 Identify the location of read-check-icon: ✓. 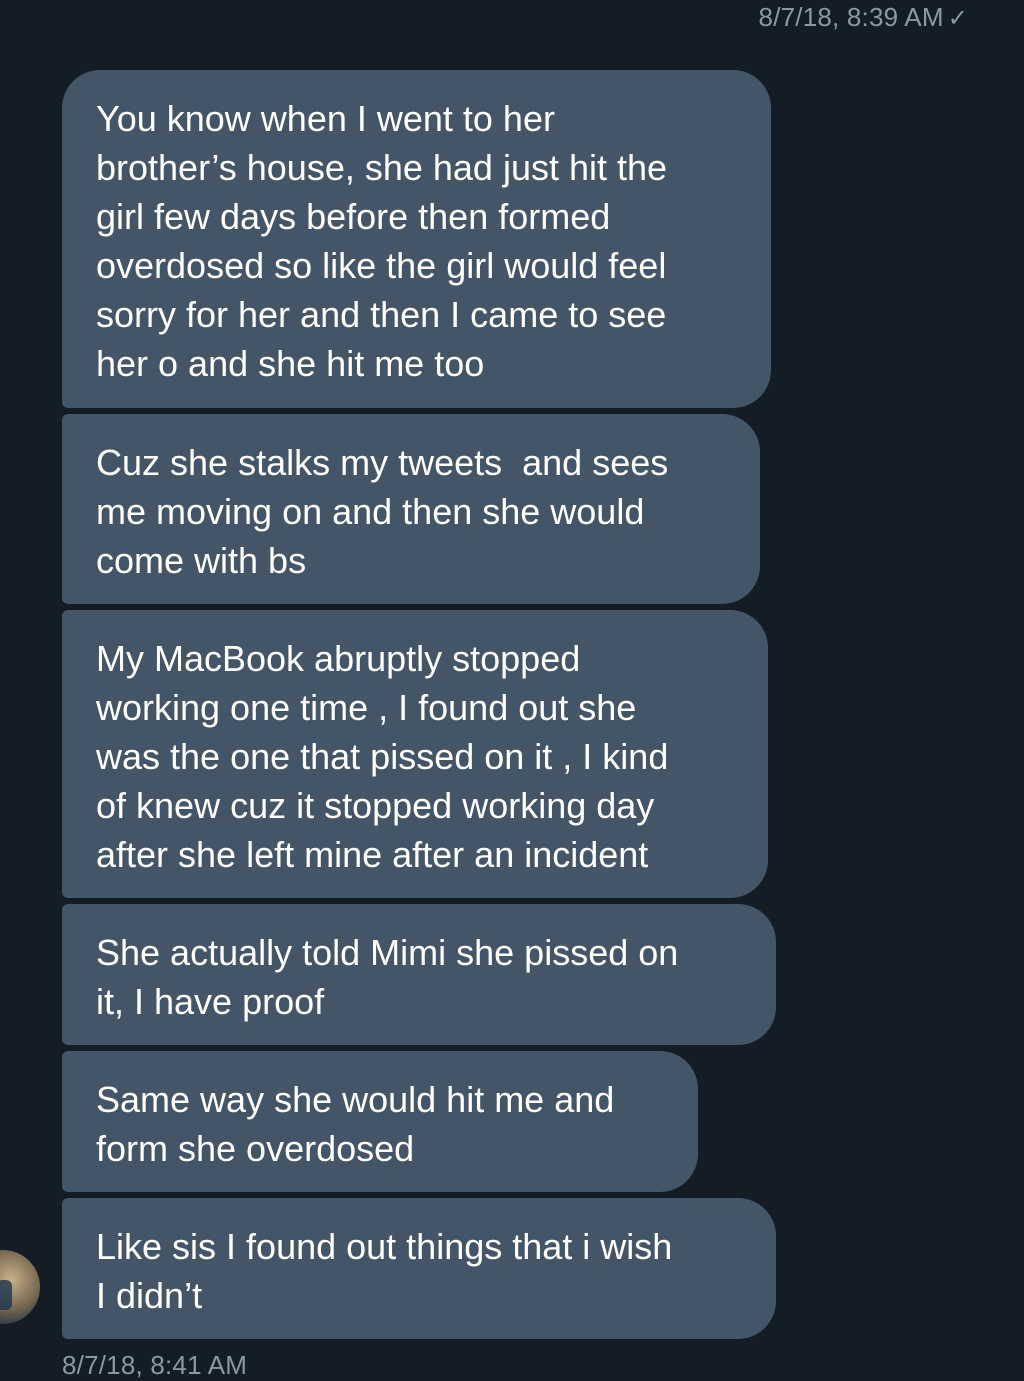
(957, 18).